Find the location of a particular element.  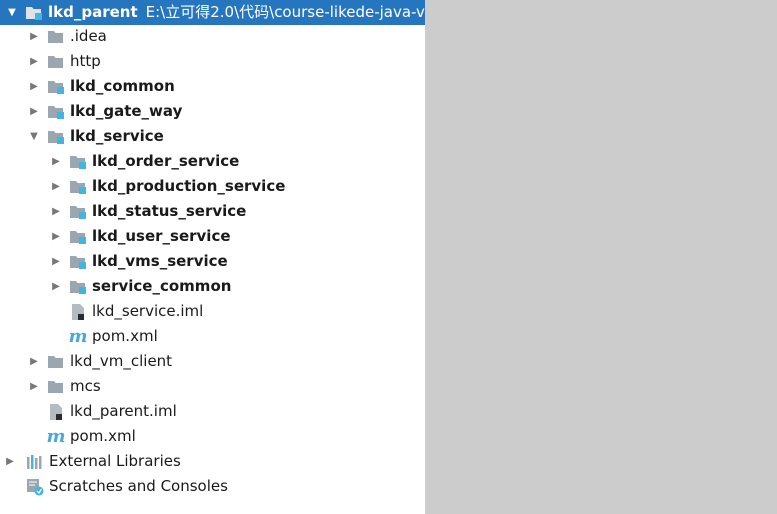

tree-row-label: .idea is located at coordinates (88, 36).